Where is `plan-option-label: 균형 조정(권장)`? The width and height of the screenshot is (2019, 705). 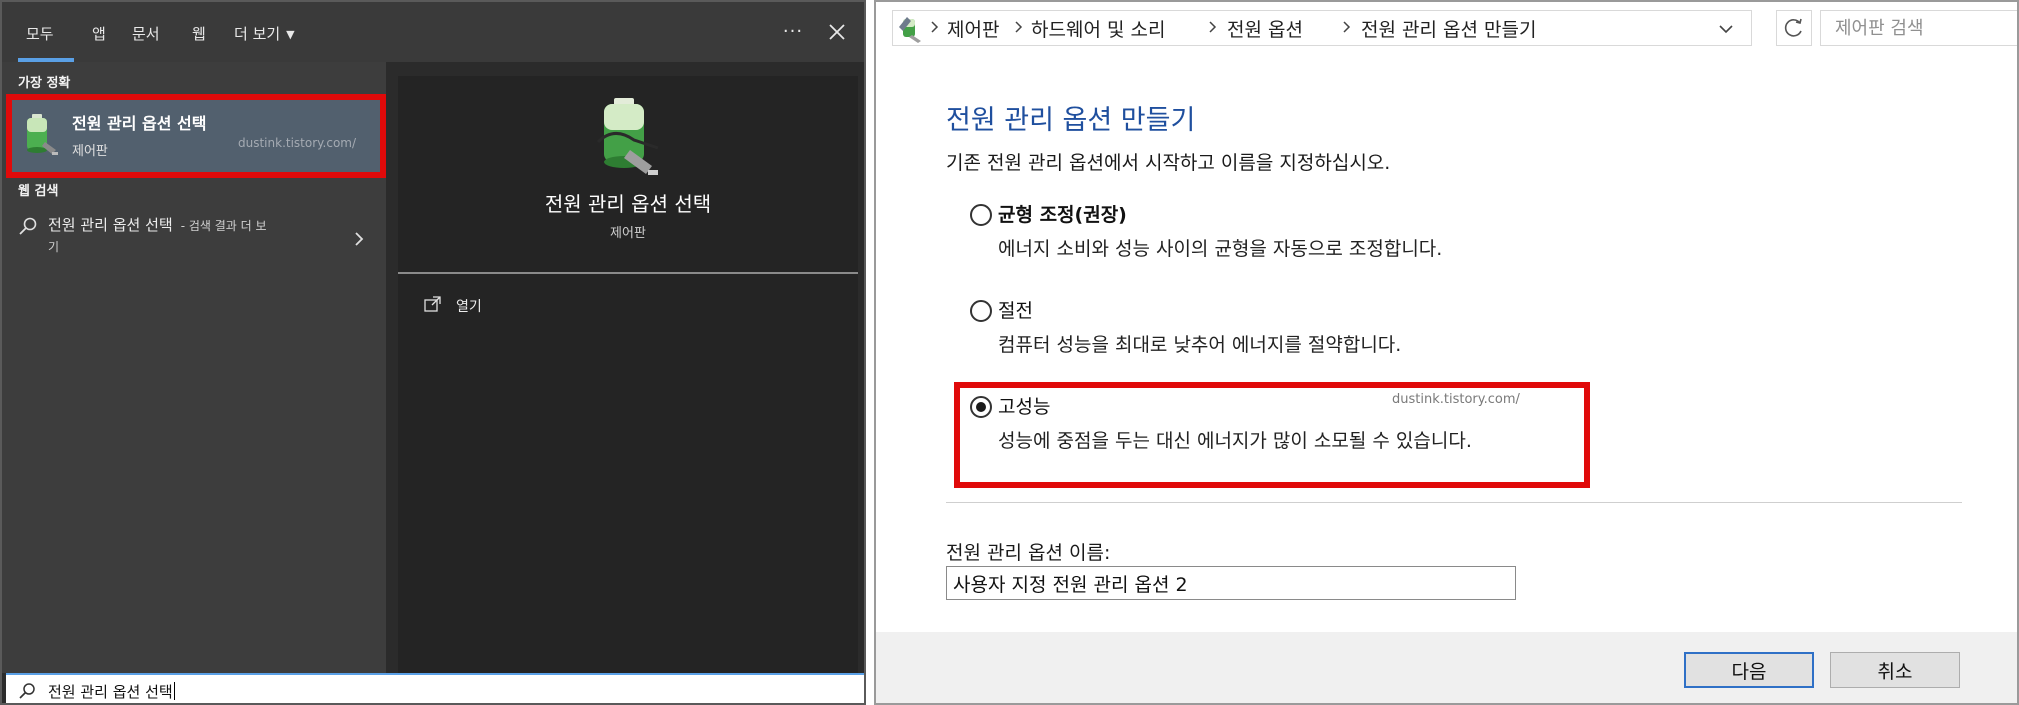 plan-option-label: 균형 조정(권장) is located at coordinates (1062, 215).